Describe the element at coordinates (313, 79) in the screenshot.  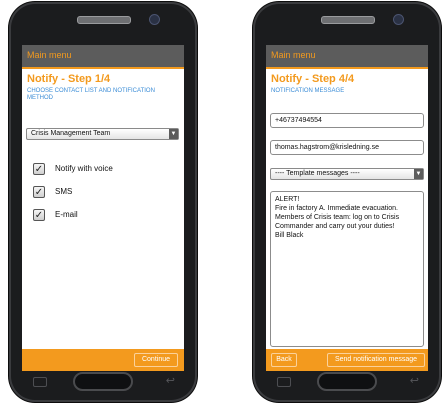
I see `step-title: Notify - Step 4/4` at that location.